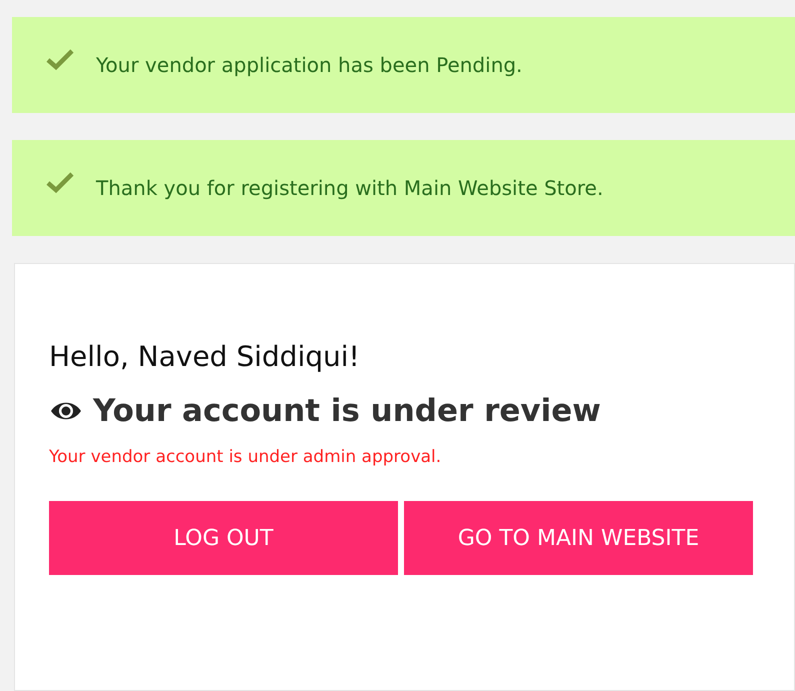 This screenshot has width=795, height=691. What do you see at coordinates (309, 65) in the screenshot?
I see `message-text: Your vendor application has been Pending.` at bounding box center [309, 65].